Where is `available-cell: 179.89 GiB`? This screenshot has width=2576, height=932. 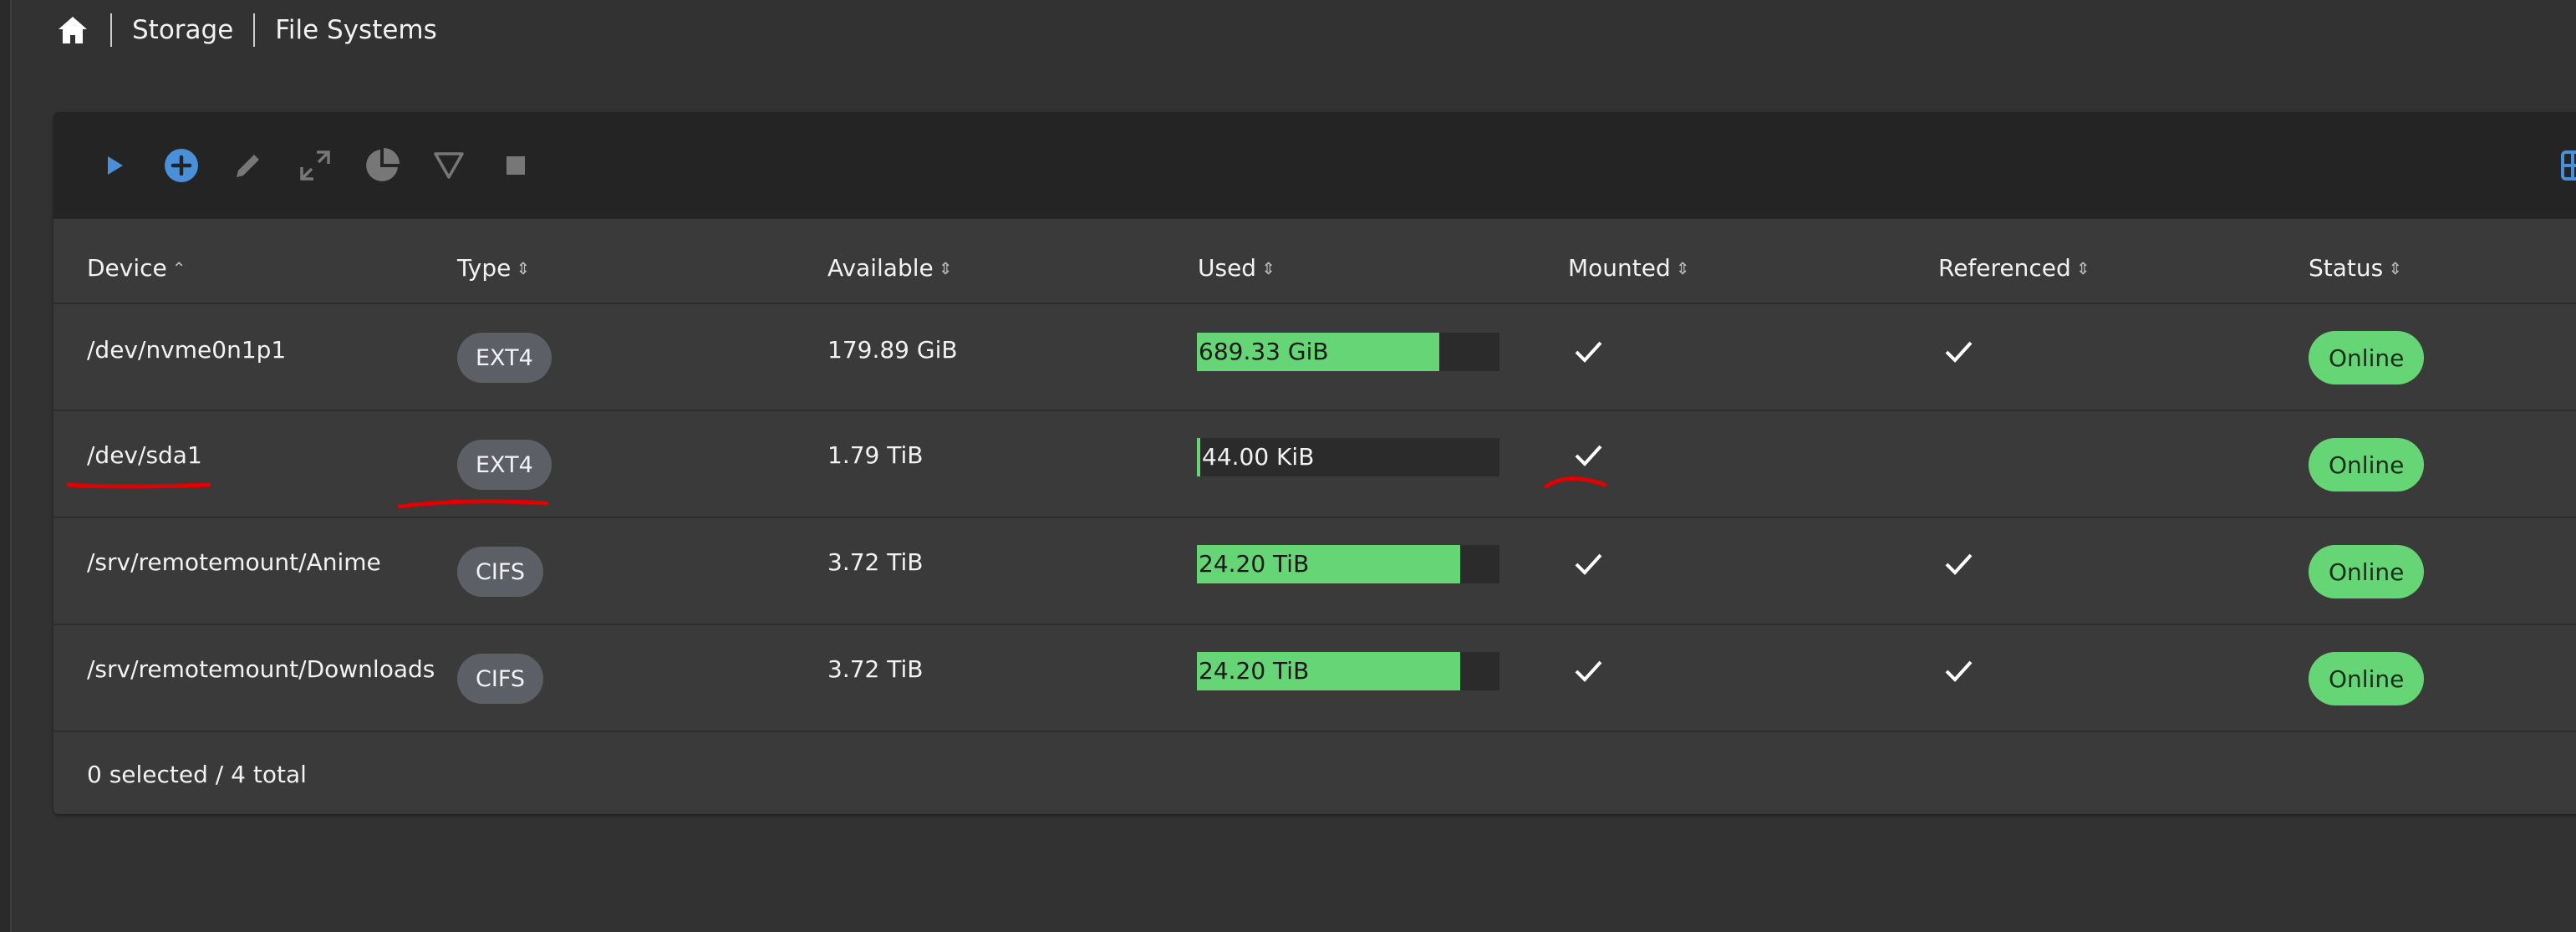 available-cell: 179.89 GiB is located at coordinates (892, 350).